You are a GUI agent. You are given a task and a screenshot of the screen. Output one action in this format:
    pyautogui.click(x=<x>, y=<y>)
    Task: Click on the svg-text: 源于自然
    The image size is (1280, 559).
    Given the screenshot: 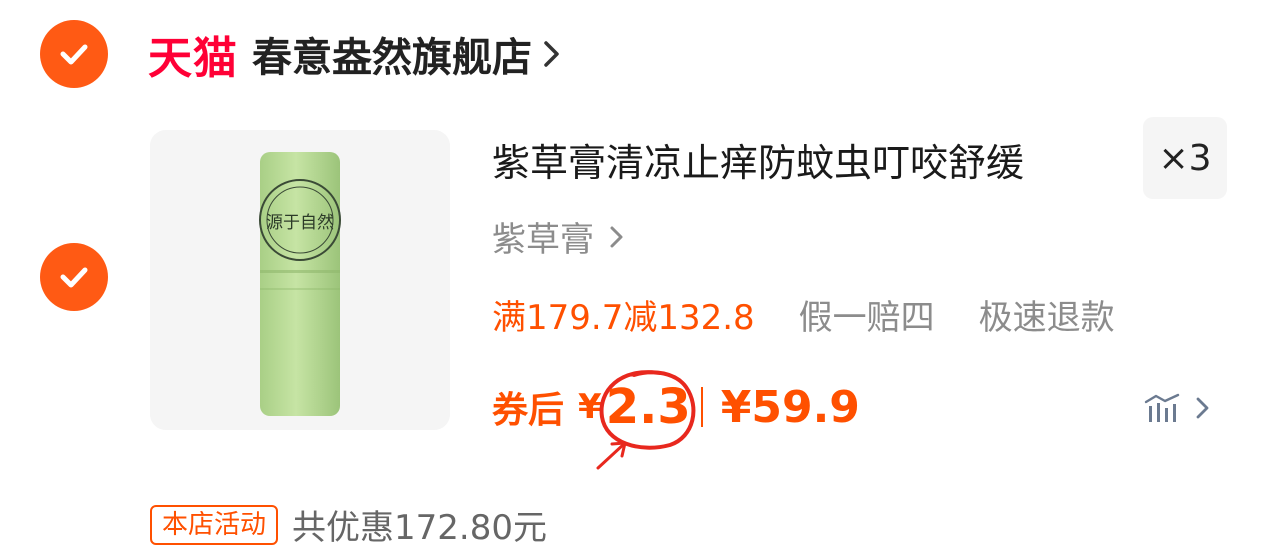 What is the action you would take?
    pyautogui.click(x=300, y=223)
    